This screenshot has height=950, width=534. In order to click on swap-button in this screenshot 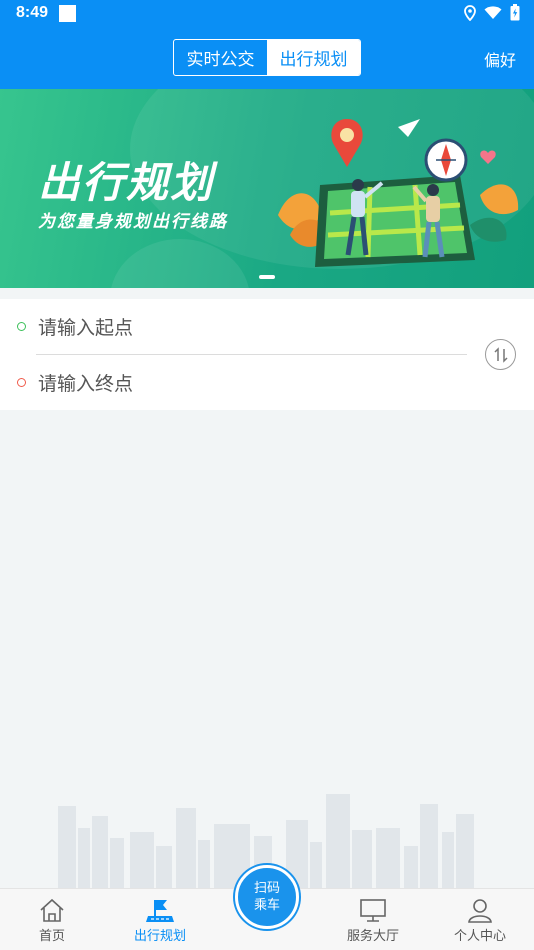, I will do `click(500, 354)`.